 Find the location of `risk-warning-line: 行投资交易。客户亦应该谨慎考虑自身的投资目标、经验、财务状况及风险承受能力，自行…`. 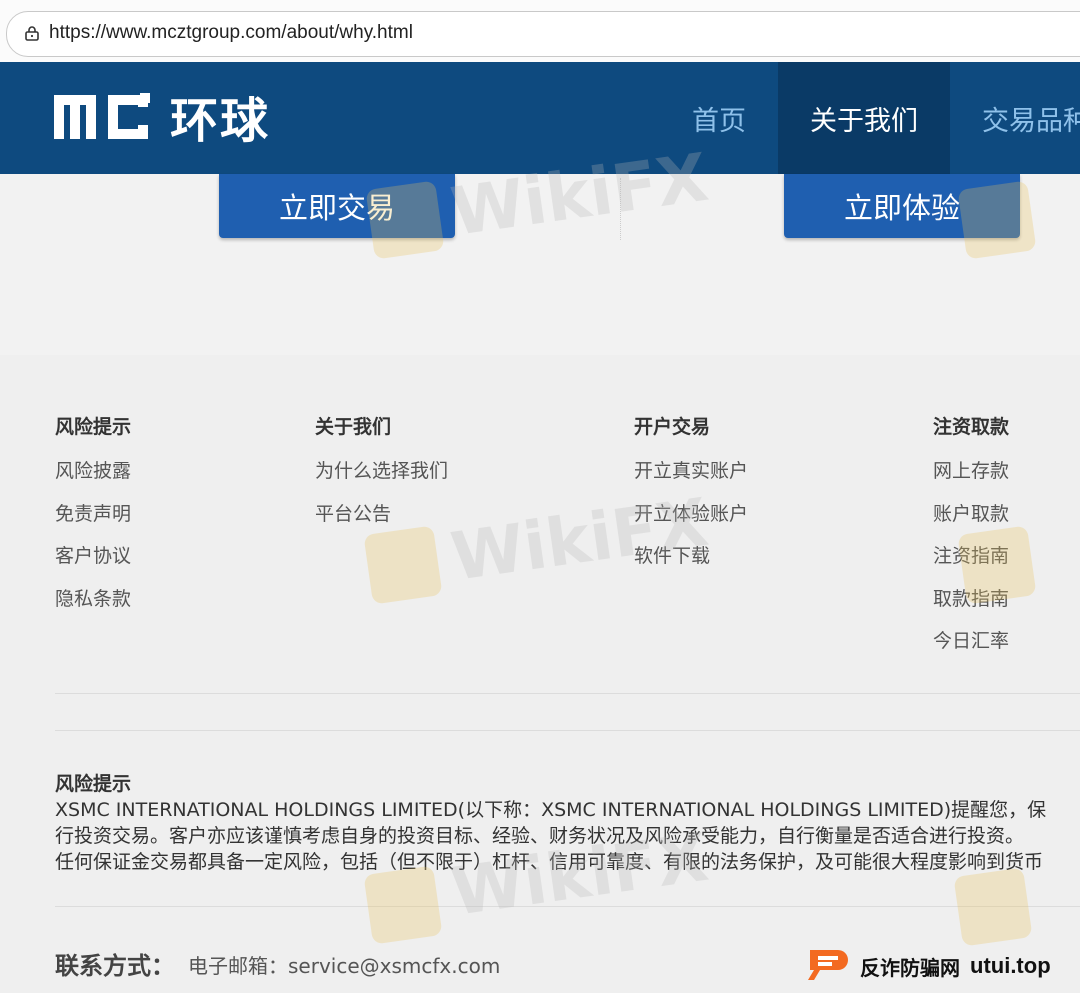

risk-warning-line: 行投资交易。客户亦应该谨慎考虑自身的投资目标、经验、财务状况及风险承受能力，自行… is located at coordinates (540, 836).